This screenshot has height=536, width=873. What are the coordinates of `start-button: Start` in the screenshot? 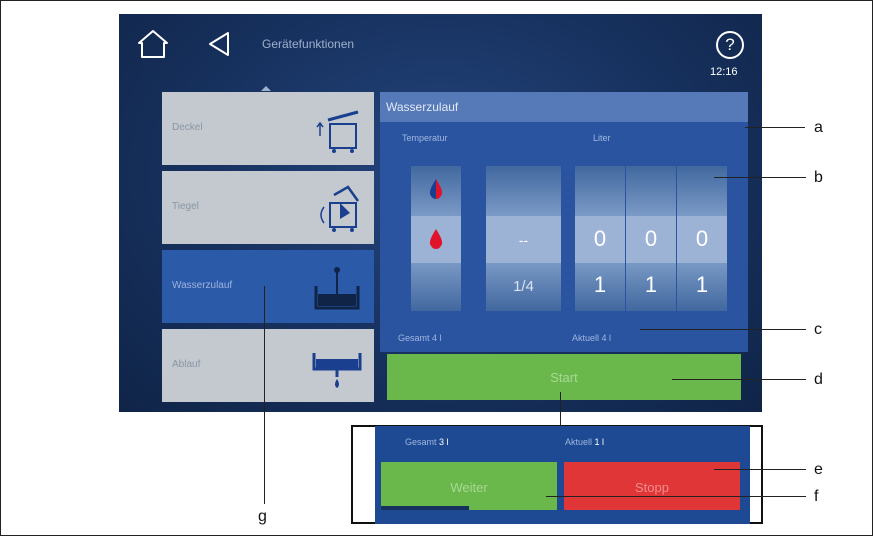 It's located at (564, 377).